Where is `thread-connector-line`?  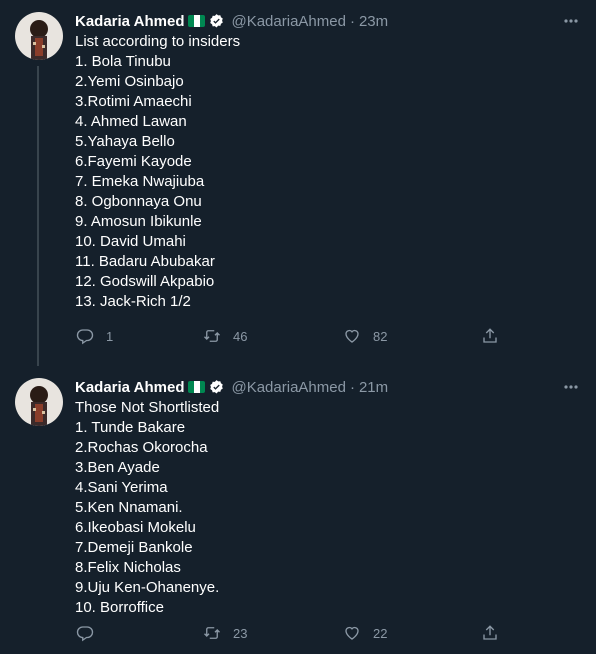
thread-connector-line is located at coordinates (38, 216).